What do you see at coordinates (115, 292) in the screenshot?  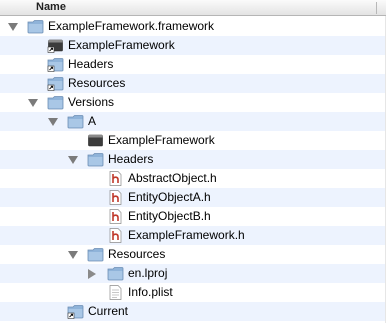 I see `plist-file-icon` at bounding box center [115, 292].